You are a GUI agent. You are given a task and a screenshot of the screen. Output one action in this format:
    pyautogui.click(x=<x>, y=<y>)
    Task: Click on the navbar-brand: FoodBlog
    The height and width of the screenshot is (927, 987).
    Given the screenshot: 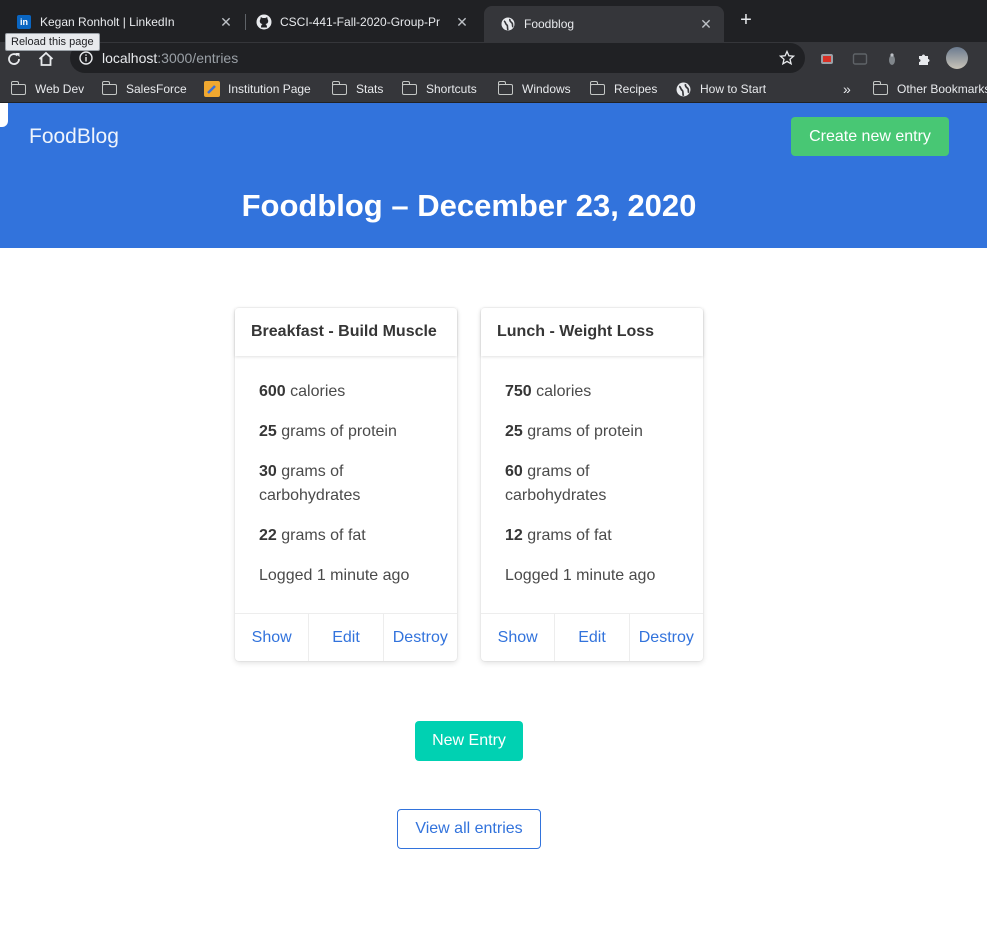 What is the action you would take?
    pyautogui.click(x=74, y=137)
    